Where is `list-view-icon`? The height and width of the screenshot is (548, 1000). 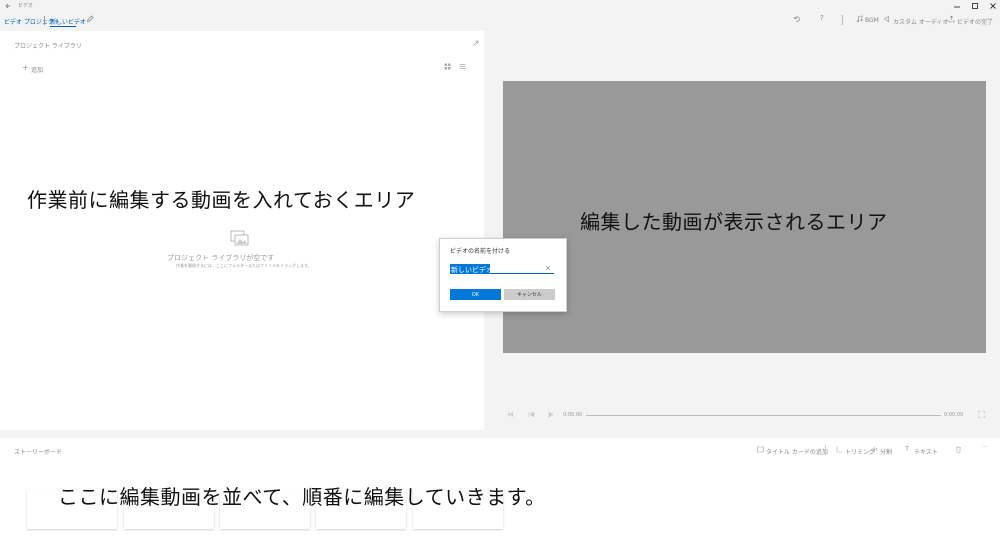
list-view-icon is located at coordinates (462, 66).